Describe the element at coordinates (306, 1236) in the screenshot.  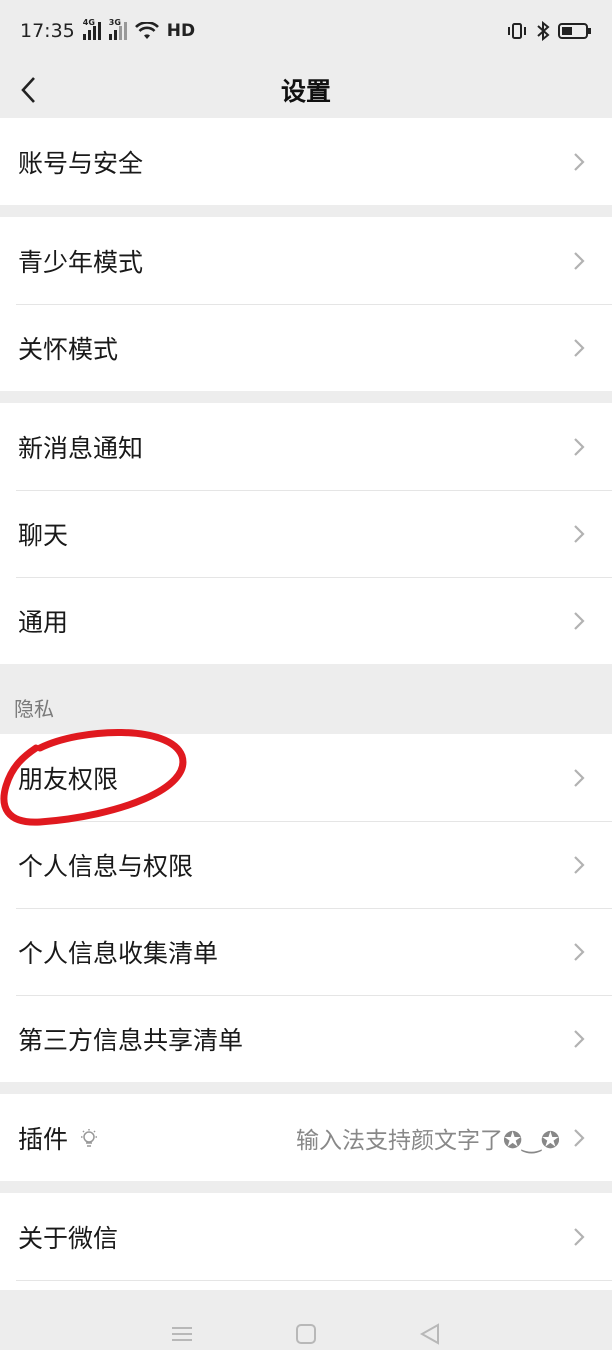
I see `settings-item-about-wechat: 关于微信` at that location.